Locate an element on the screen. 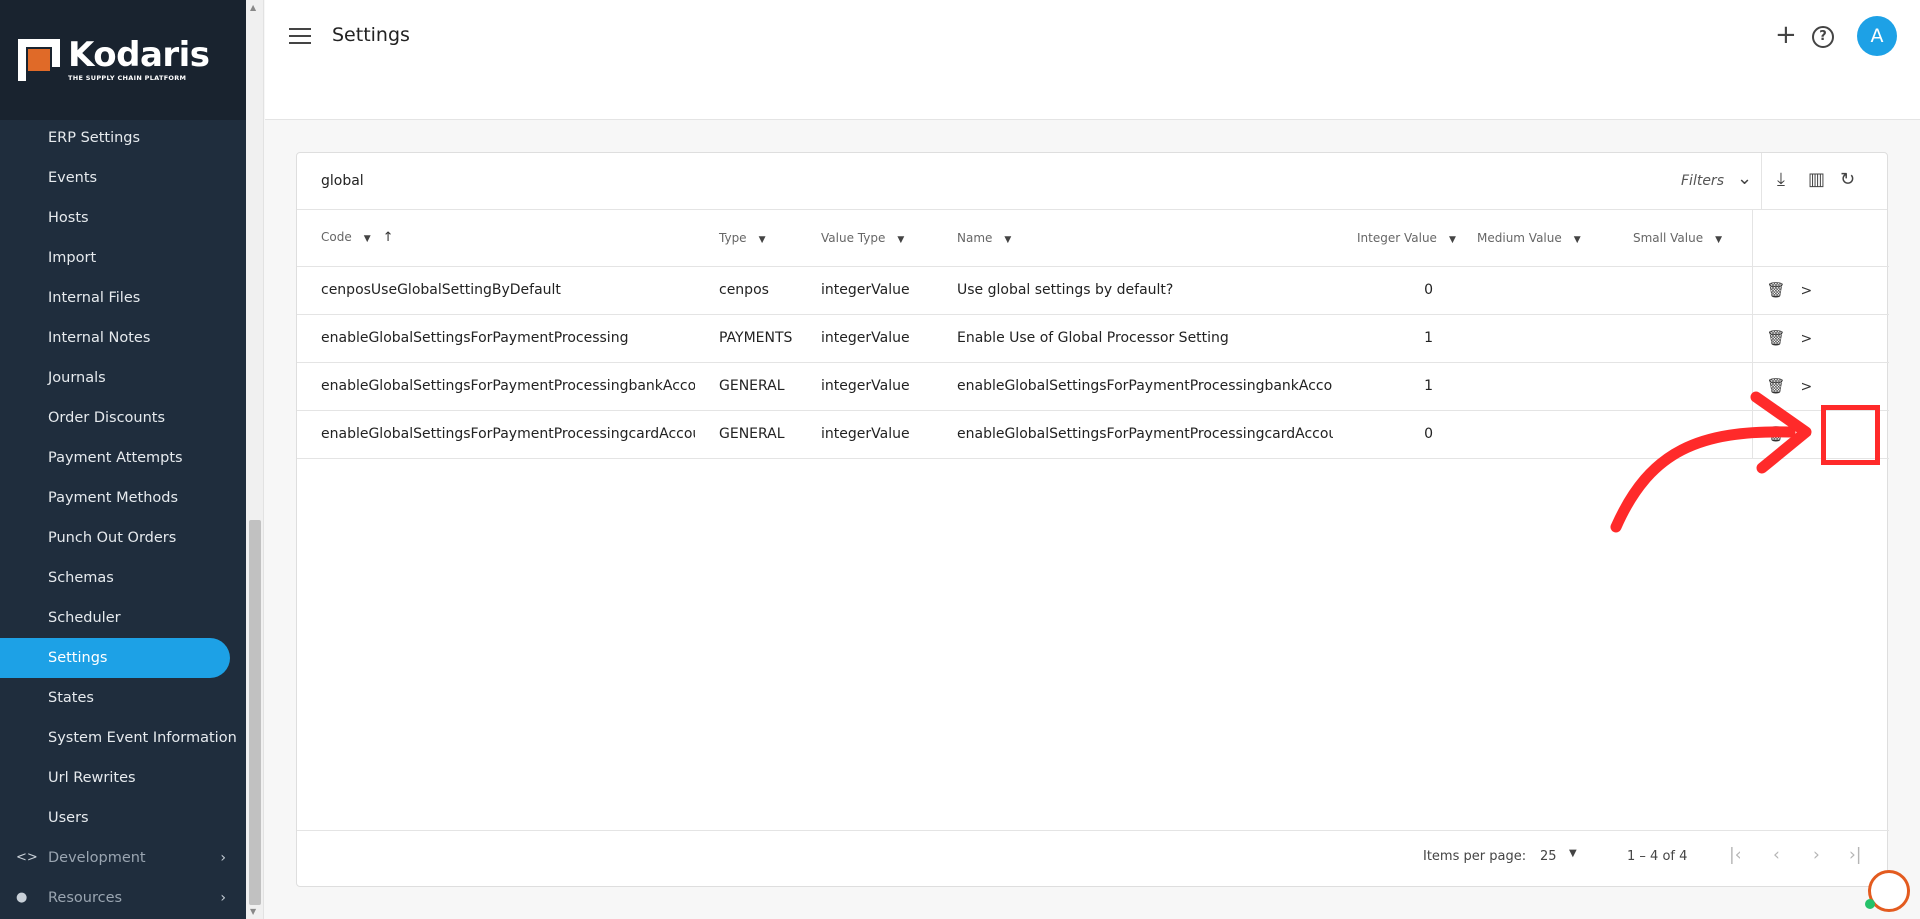  next-page-icon: › is located at coordinates (1816, 855).